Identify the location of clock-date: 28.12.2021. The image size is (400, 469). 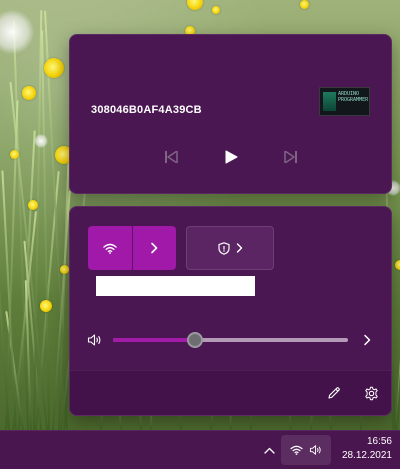
(366, 455).